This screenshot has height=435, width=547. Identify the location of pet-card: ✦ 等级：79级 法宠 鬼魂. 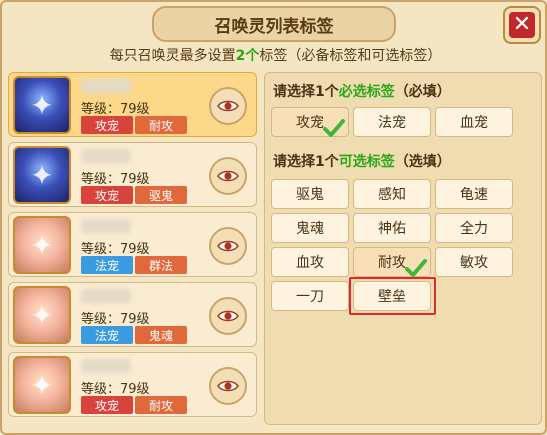
(132, 314).